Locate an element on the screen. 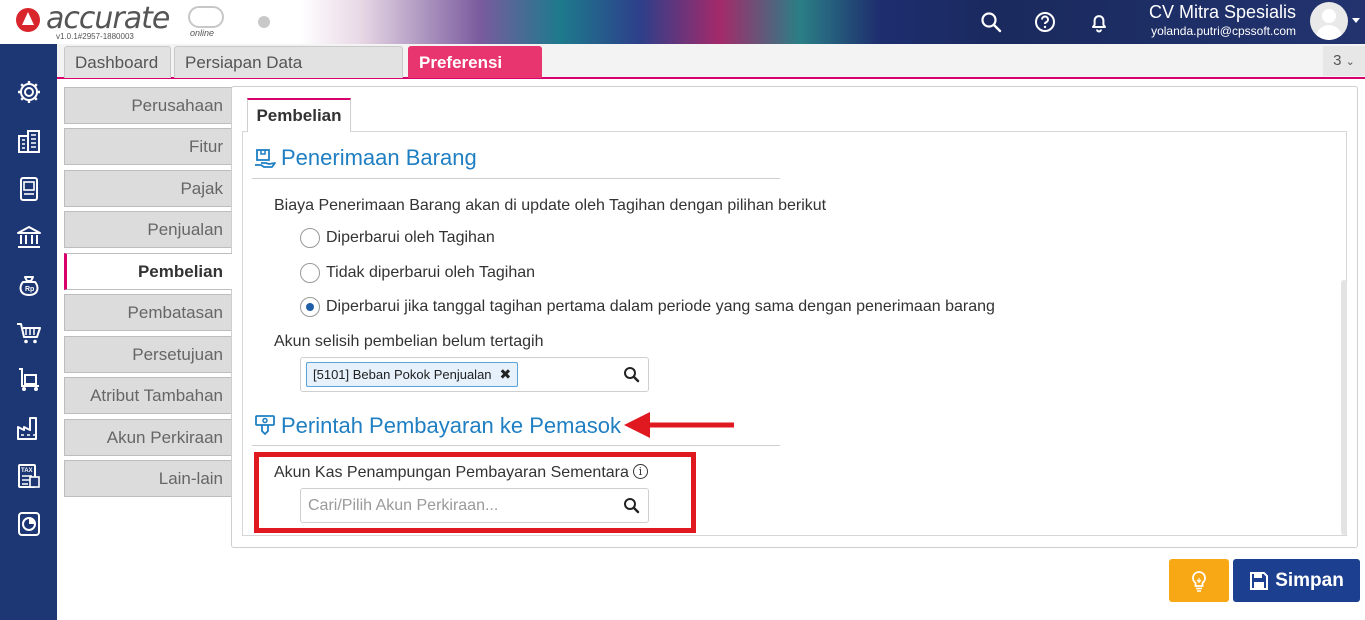 This screenshot has width=1365, height=620. side-menu-pembatasan: Pembatasan is located at coordinates (148, 312).